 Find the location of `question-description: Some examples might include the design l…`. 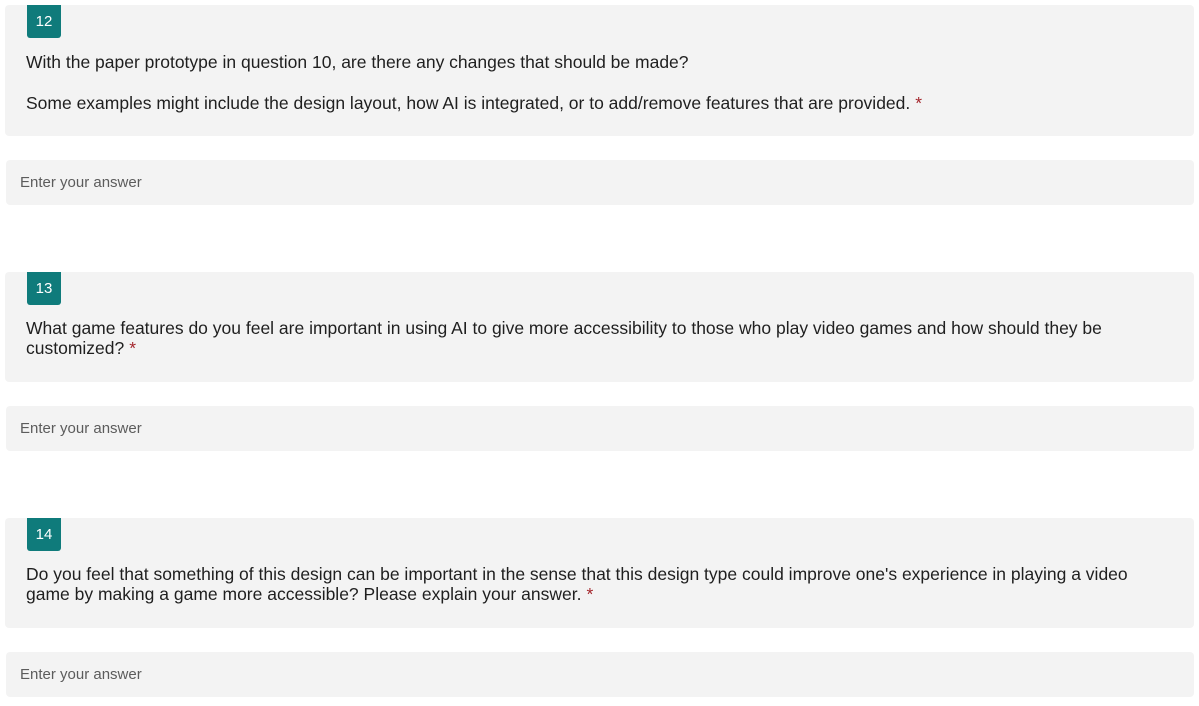

question-description: Some examples might include the design l… is located at coordinates (596, 103).